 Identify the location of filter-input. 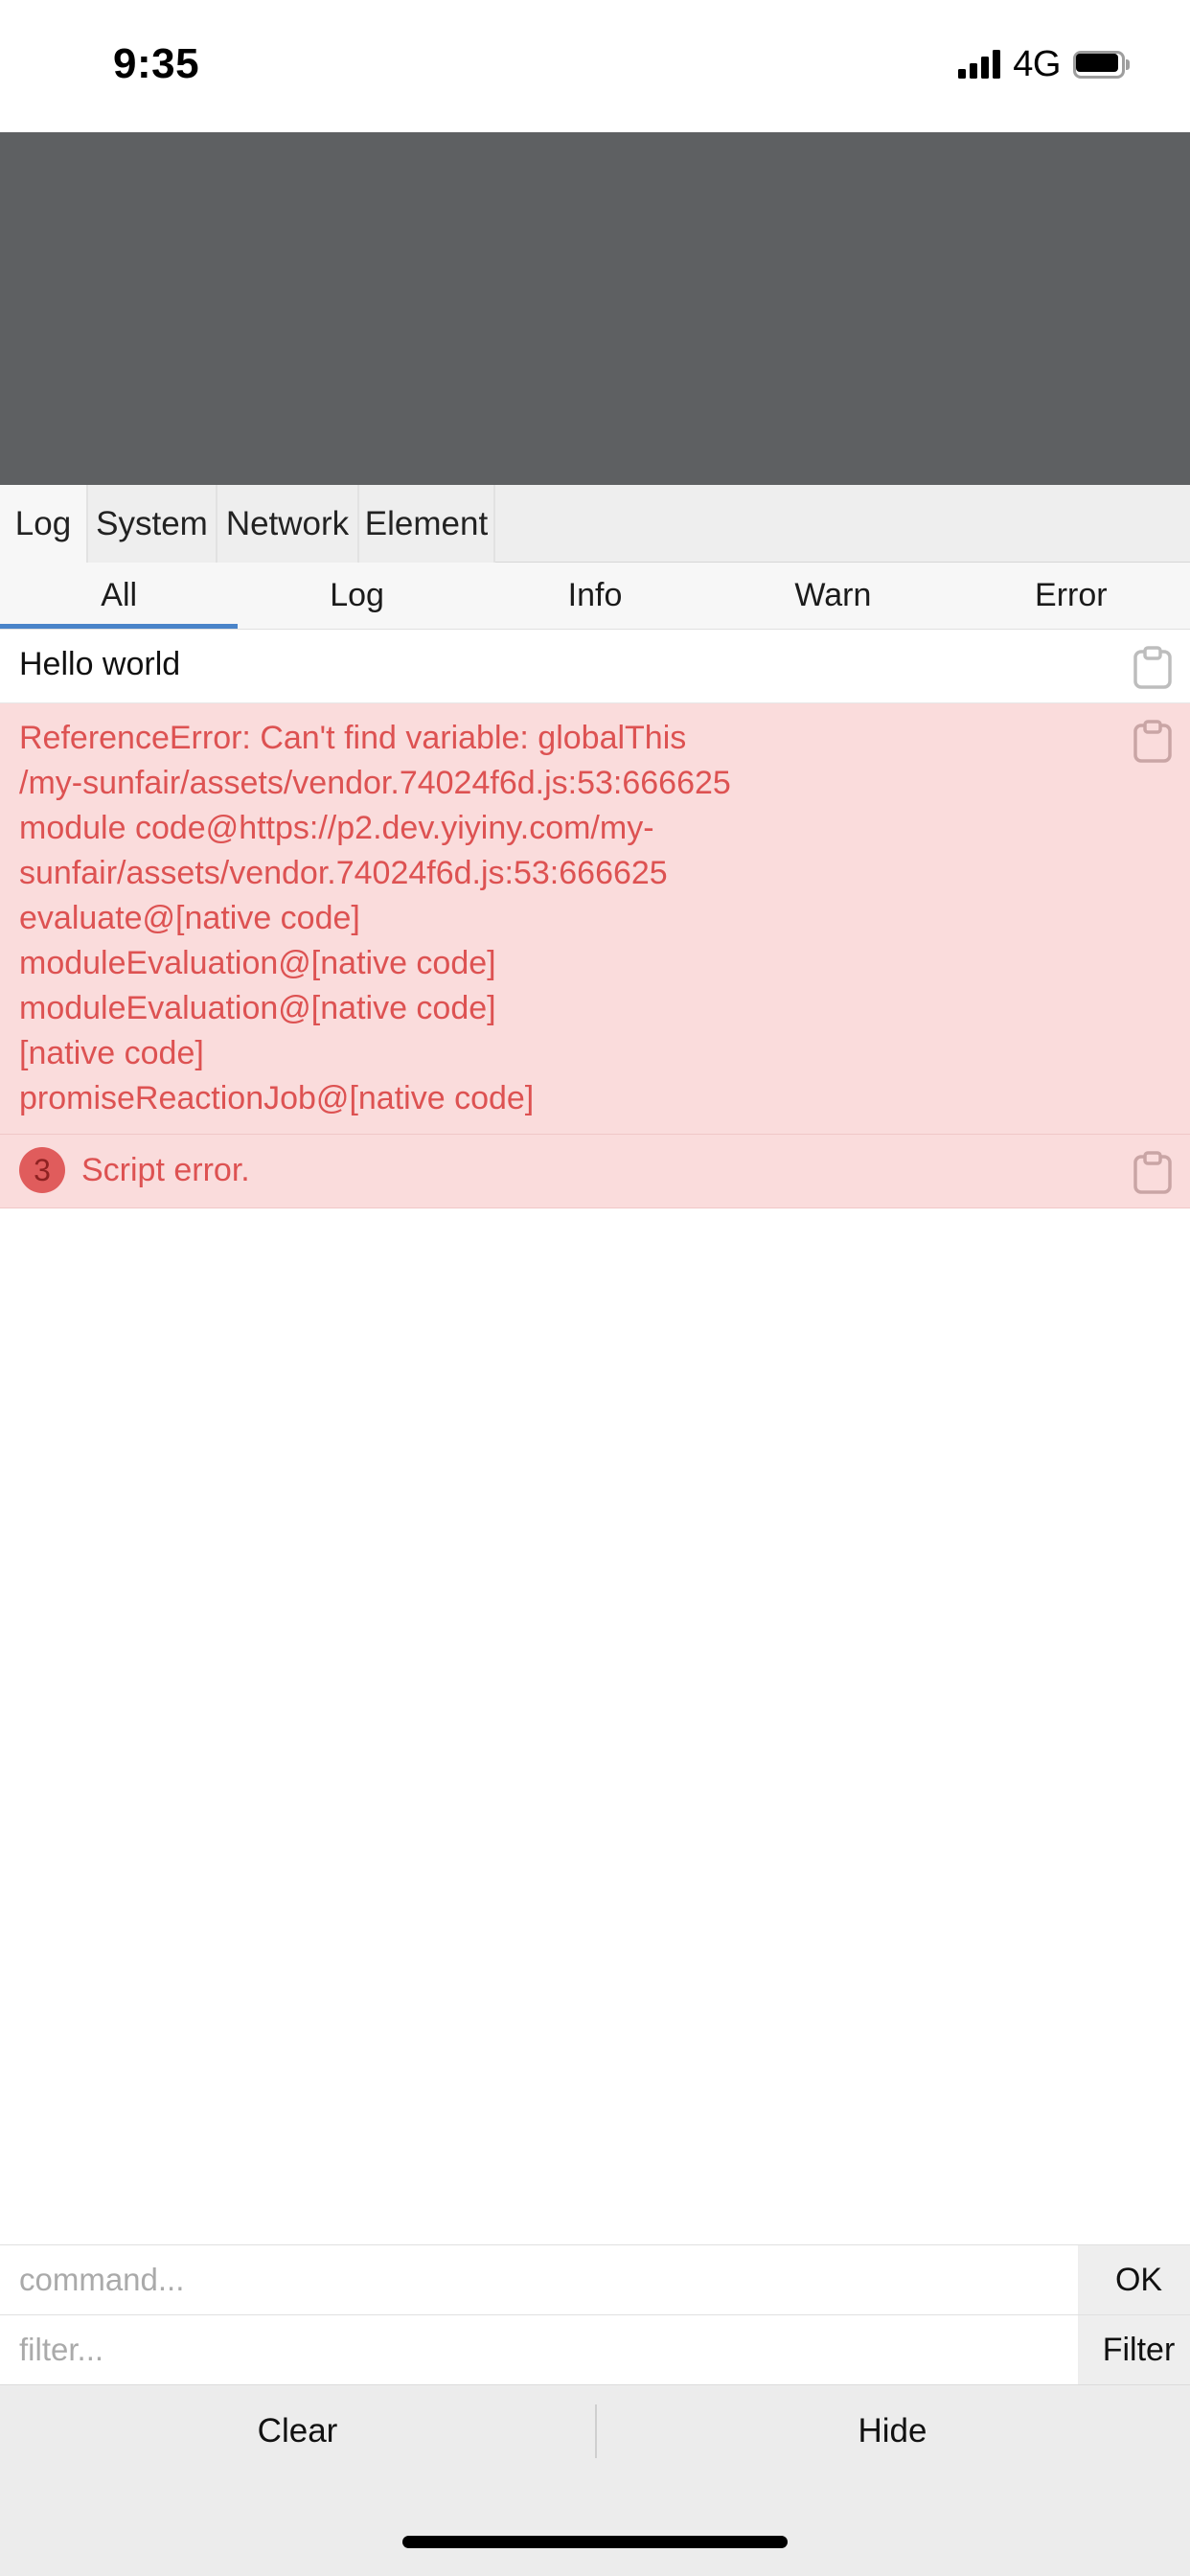
(539, 2349).